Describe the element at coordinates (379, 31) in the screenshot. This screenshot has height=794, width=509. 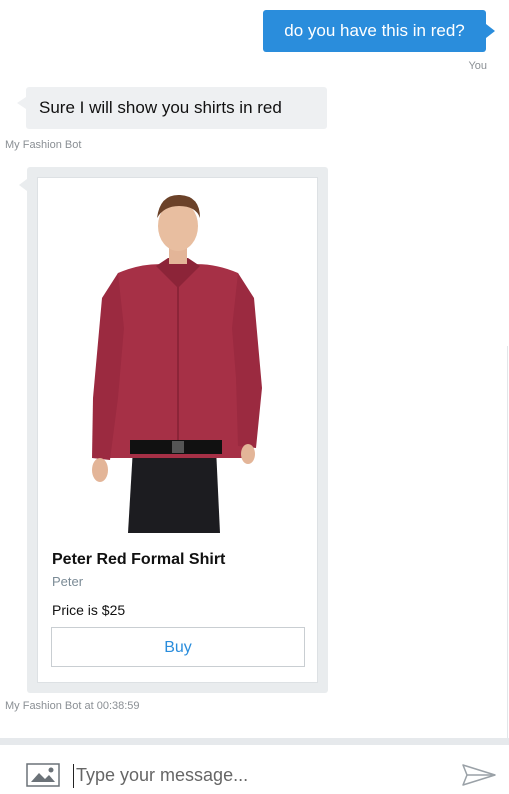
I see `user-message-bubble: do you have this in red?` at that location.